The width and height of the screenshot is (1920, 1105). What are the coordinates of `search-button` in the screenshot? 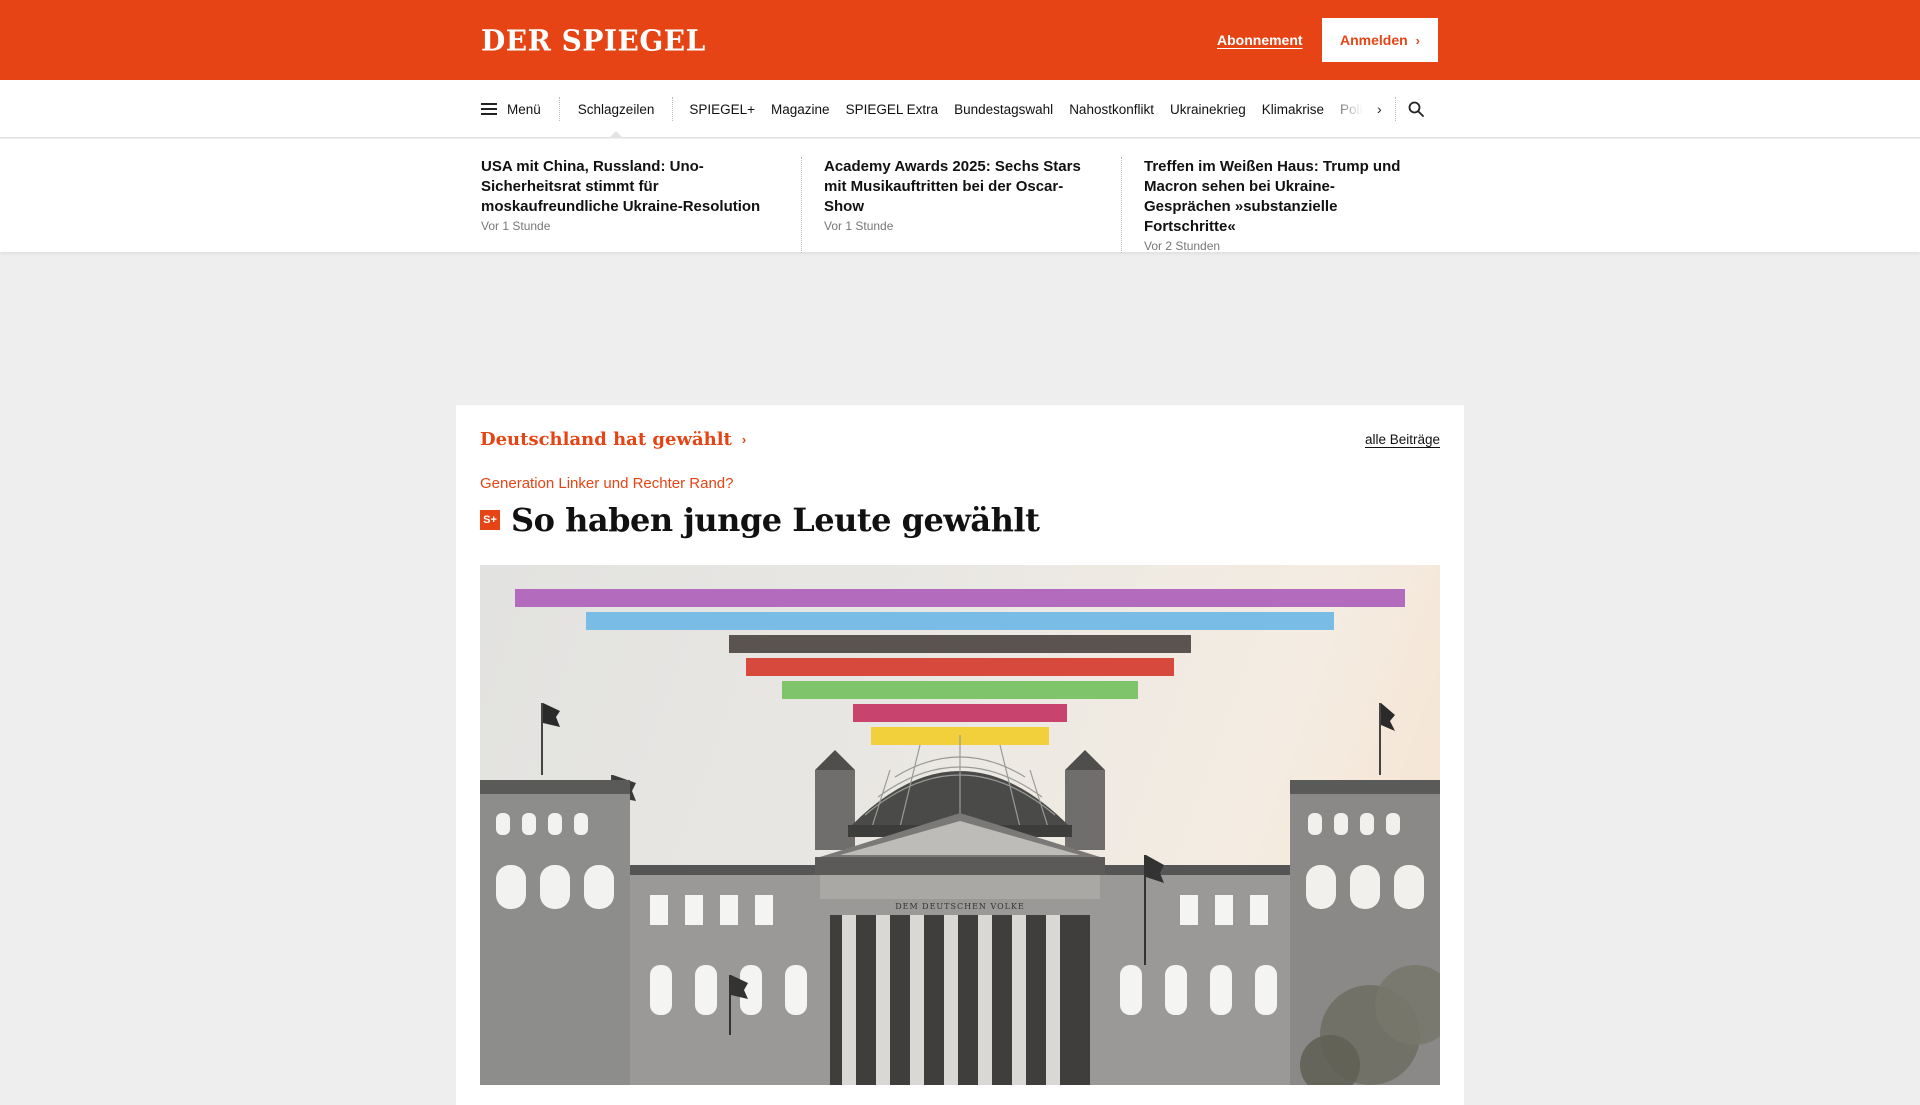 It's located at (1416, 109).